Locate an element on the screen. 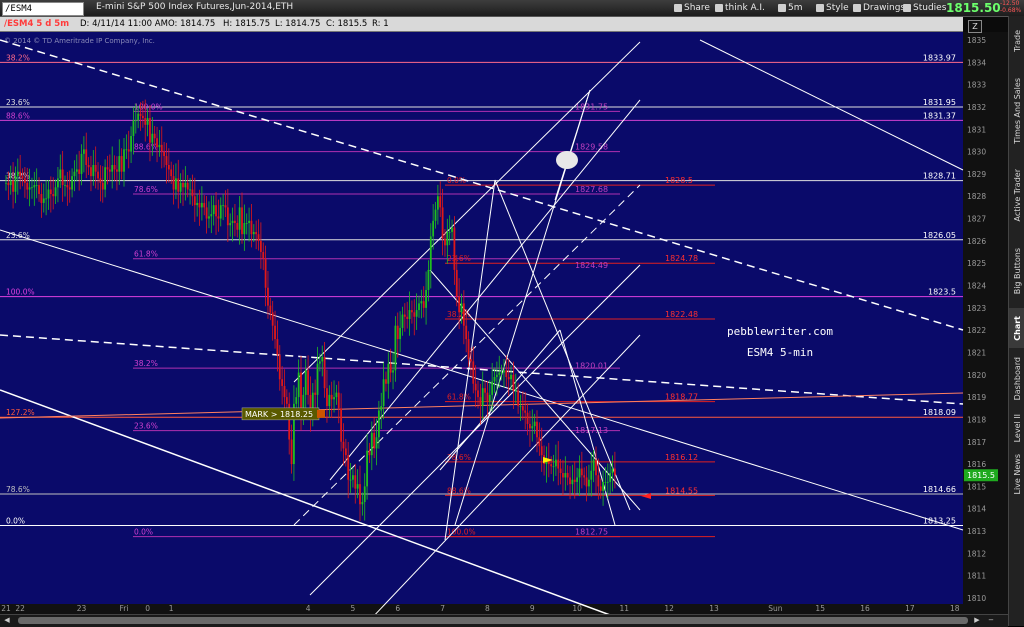 Image resolution: width=1024 pixels, height=627 pixels. price-tick-label: 1824 is located at coordinates (976, 286).